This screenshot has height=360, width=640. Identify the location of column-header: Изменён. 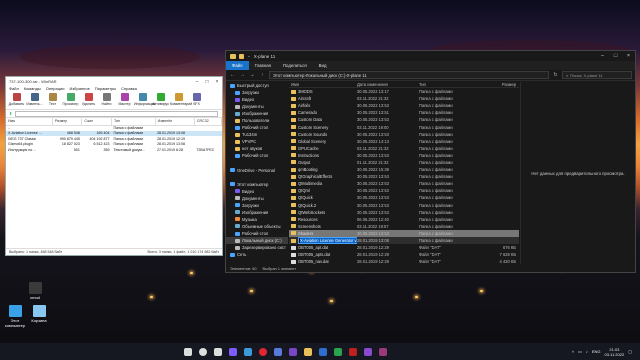
(175, 122).